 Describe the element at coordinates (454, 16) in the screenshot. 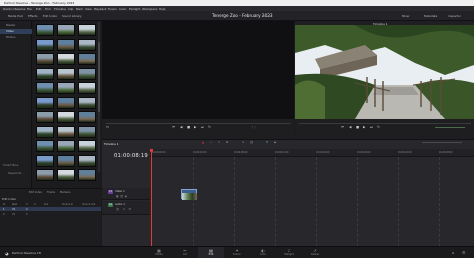

I see `inspector-button: Inspector` at that location.